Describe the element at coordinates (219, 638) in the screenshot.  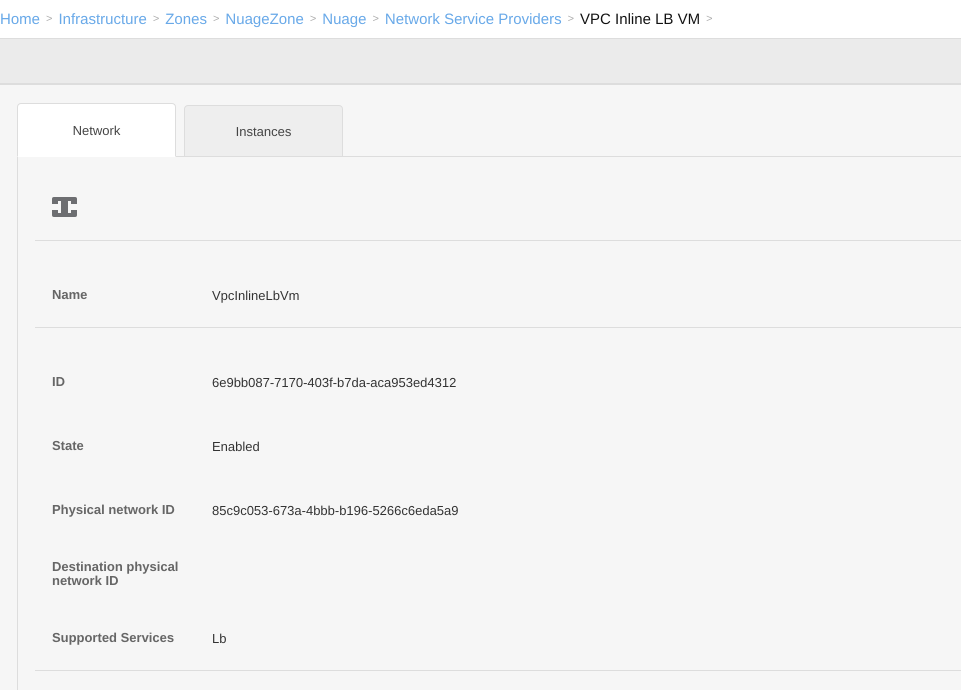
I see `field-value: Lb` at that location.